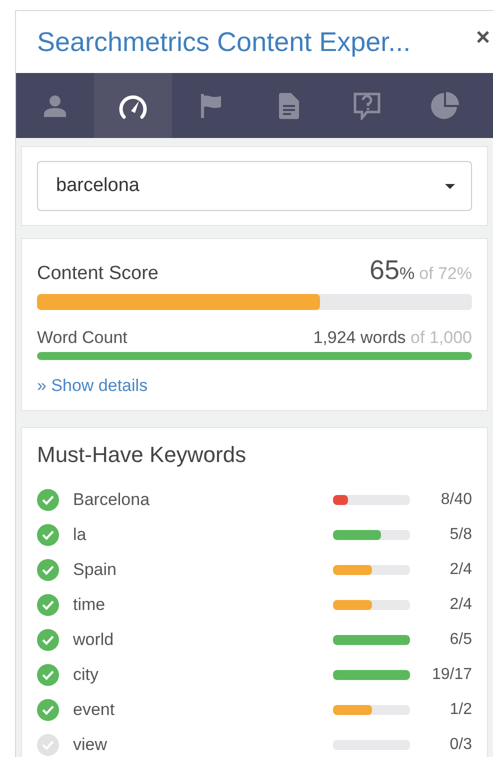 The image size is (493, 757). I want to click on keyword-count: 0/3, so click(460, 745).